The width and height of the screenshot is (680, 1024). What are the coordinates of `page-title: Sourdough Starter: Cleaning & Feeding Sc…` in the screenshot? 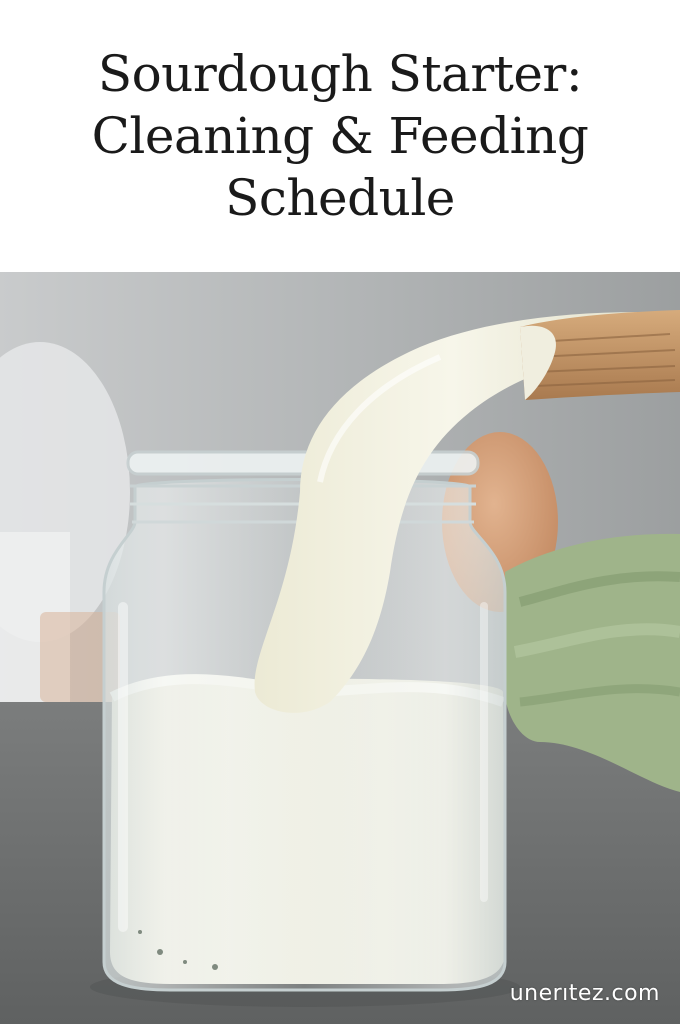 It's located at (340, 136).